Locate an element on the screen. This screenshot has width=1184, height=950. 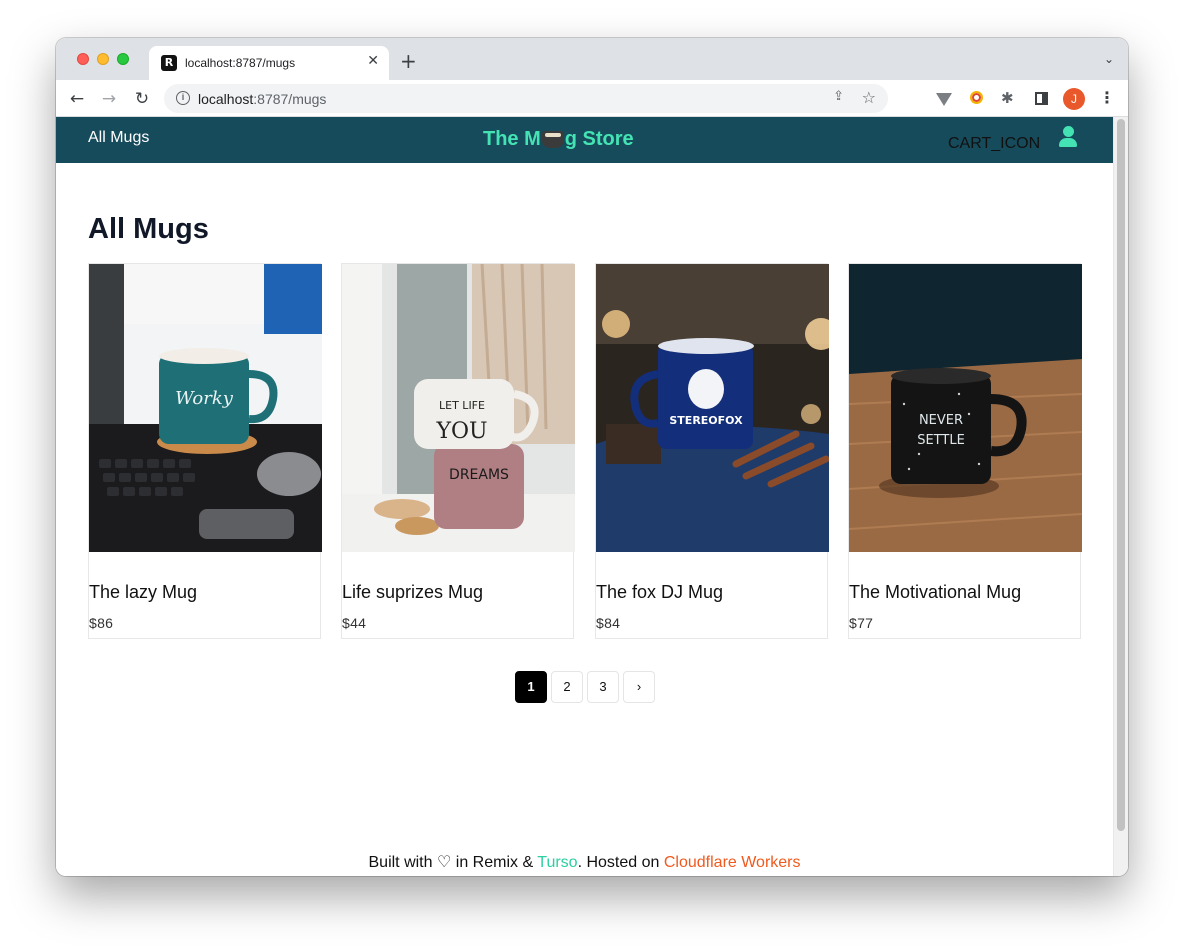
side-panel-icon is located at coordinates (1041, 98).